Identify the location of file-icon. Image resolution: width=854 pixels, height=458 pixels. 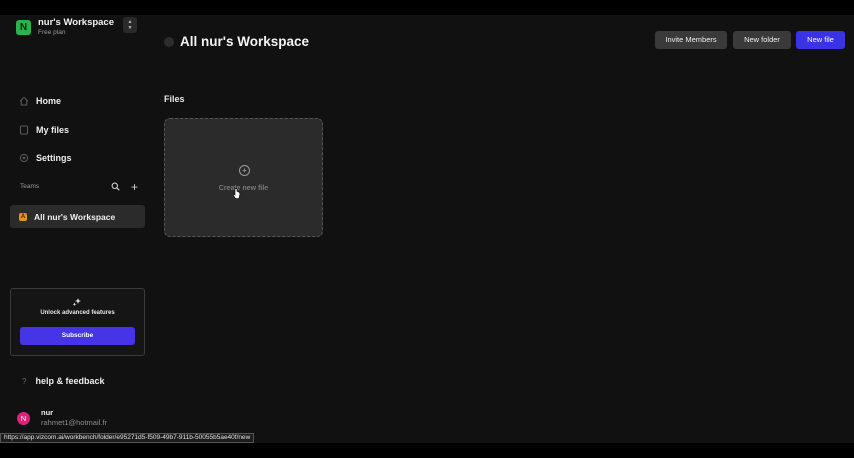
(24, 130).